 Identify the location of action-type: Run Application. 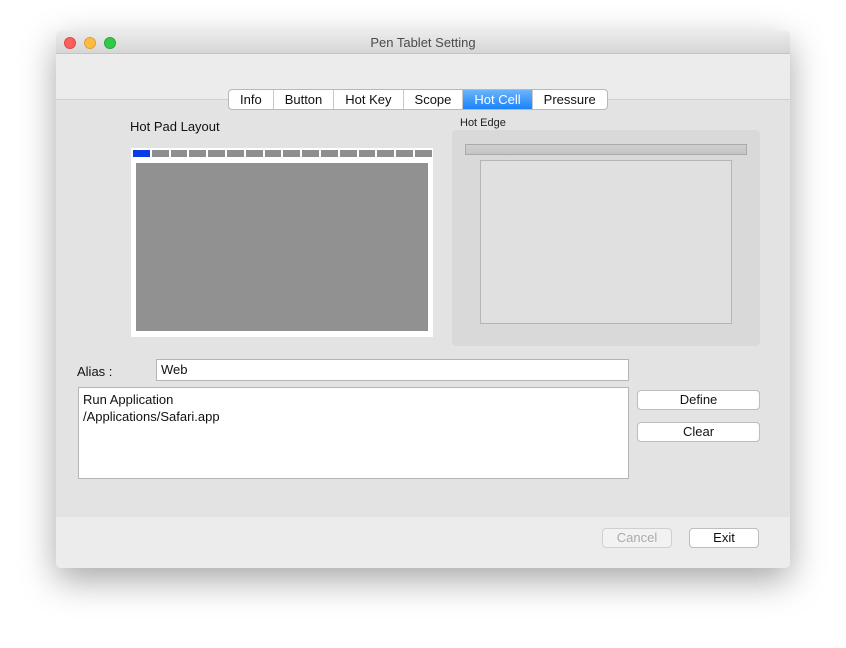
(128, 399).